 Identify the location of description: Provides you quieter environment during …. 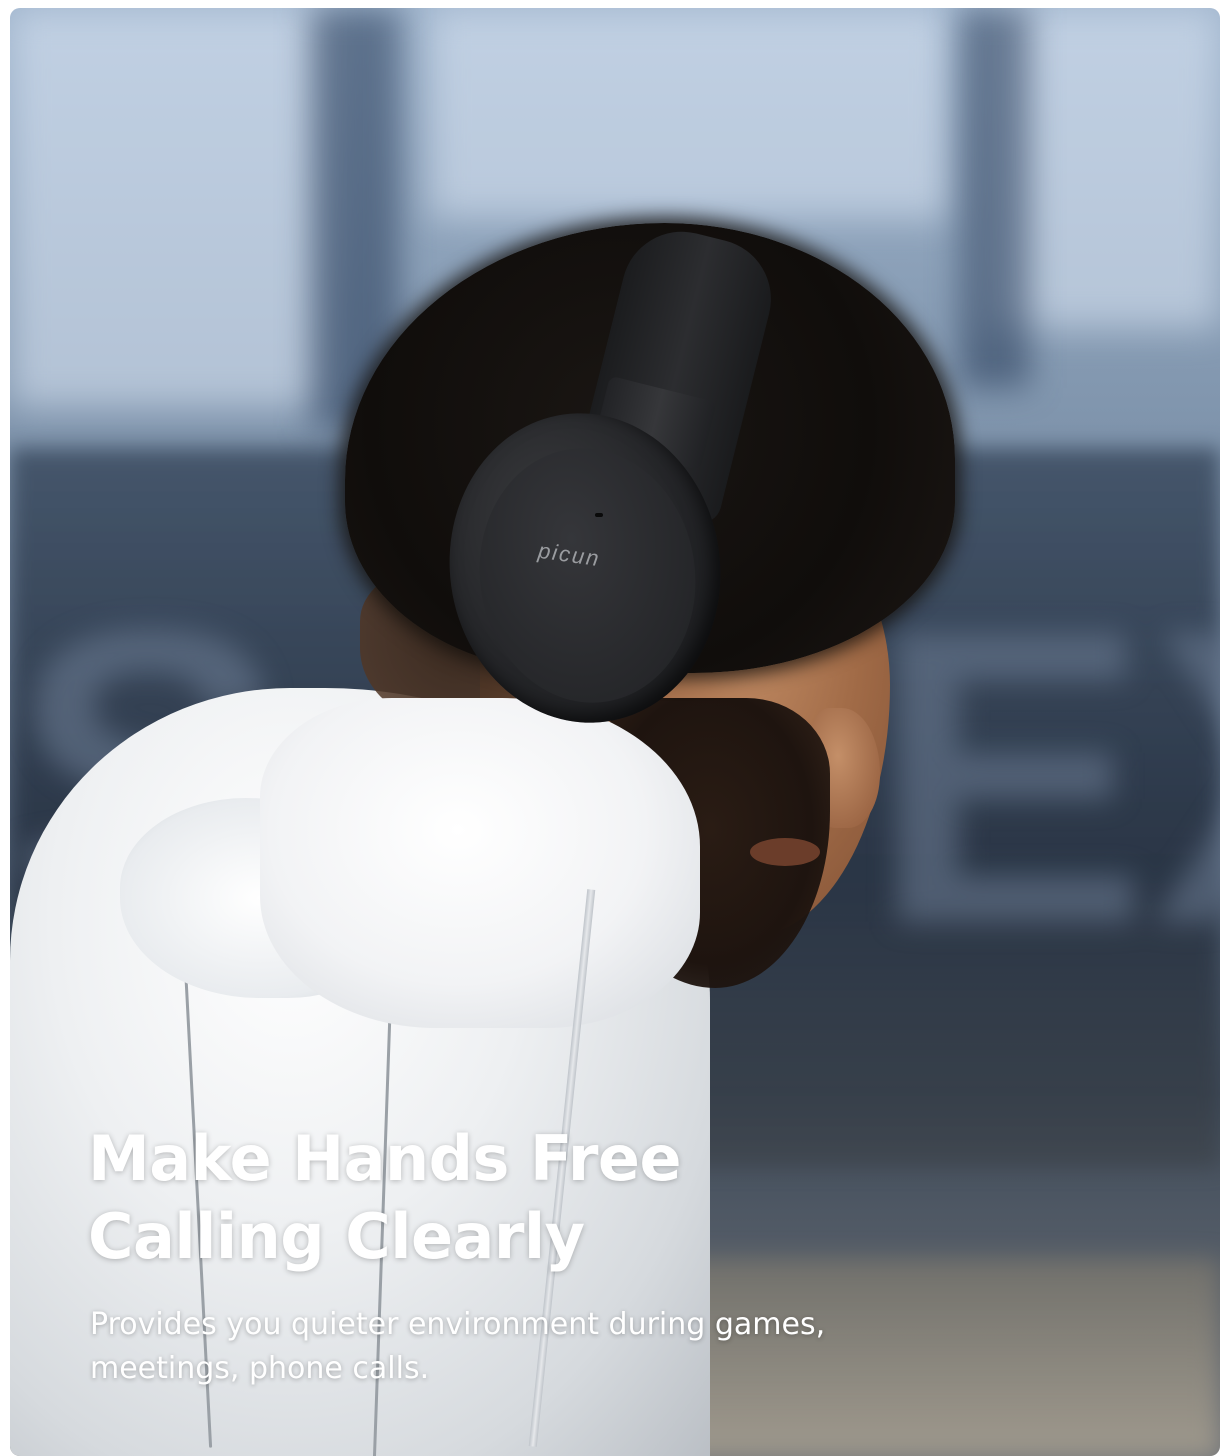
(457, 1347).